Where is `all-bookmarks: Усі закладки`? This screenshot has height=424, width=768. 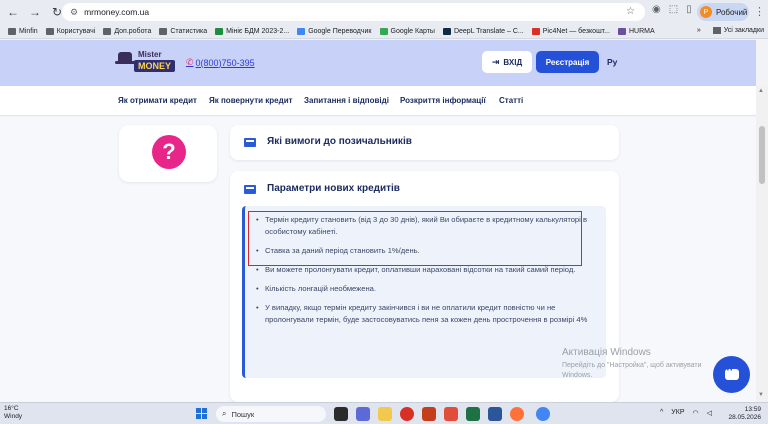
all-bookmarks: Усі закладки is located at coordinates (744, 30).